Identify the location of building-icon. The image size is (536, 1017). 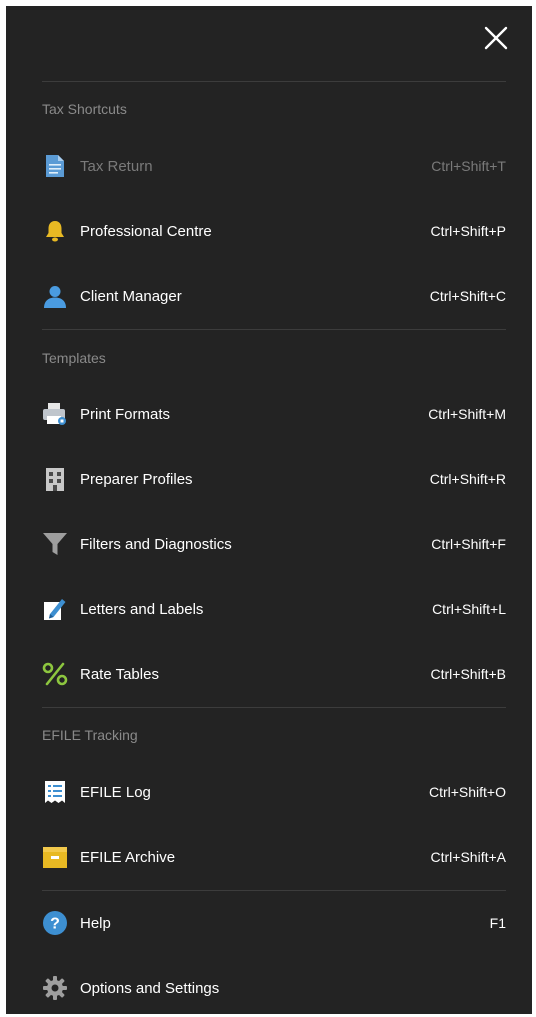
(55, 479).